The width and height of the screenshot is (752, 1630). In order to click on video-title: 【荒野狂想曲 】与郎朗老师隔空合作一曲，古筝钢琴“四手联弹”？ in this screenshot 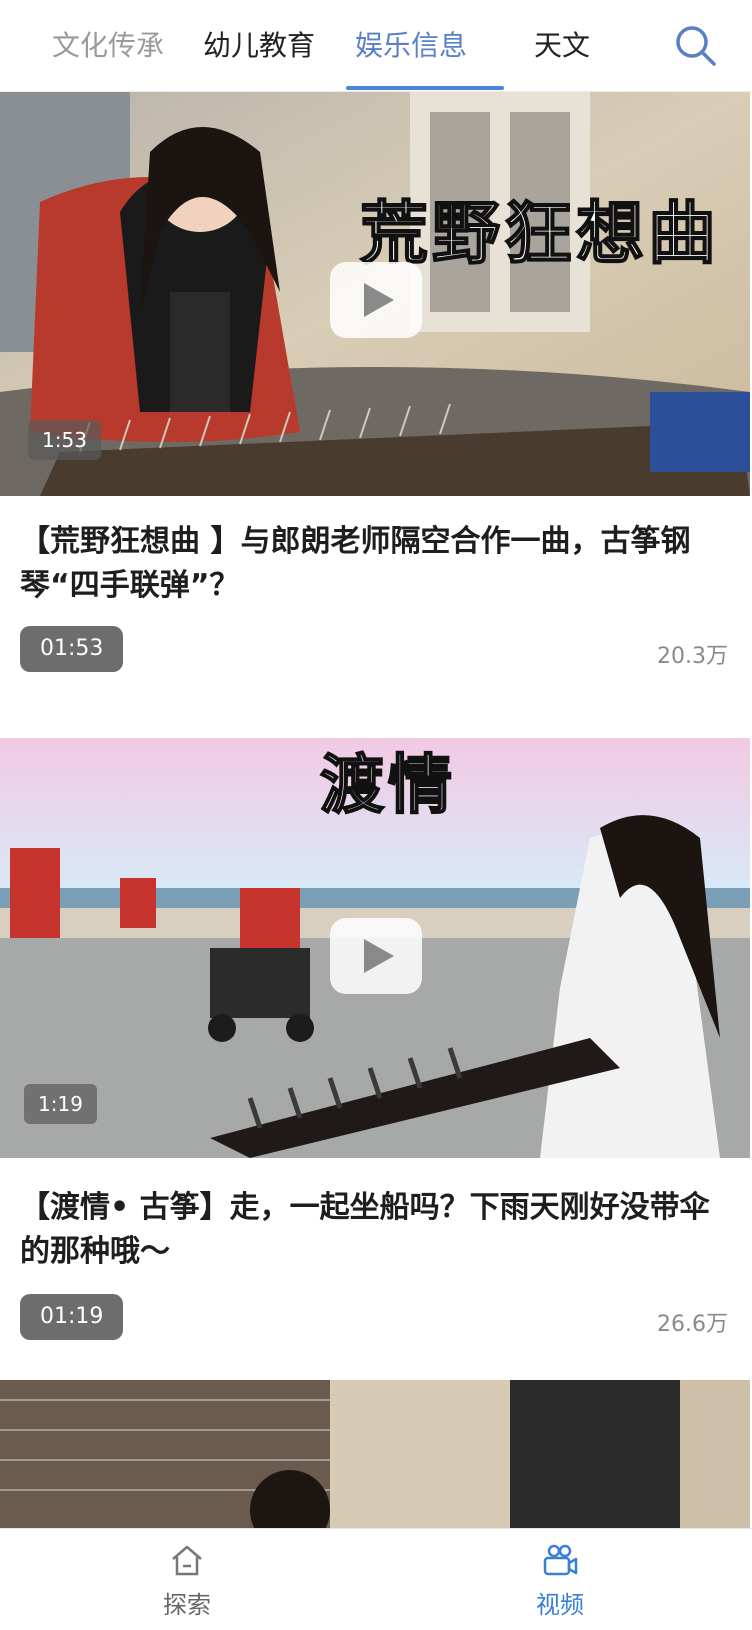, I will do `click(375, 564)`.